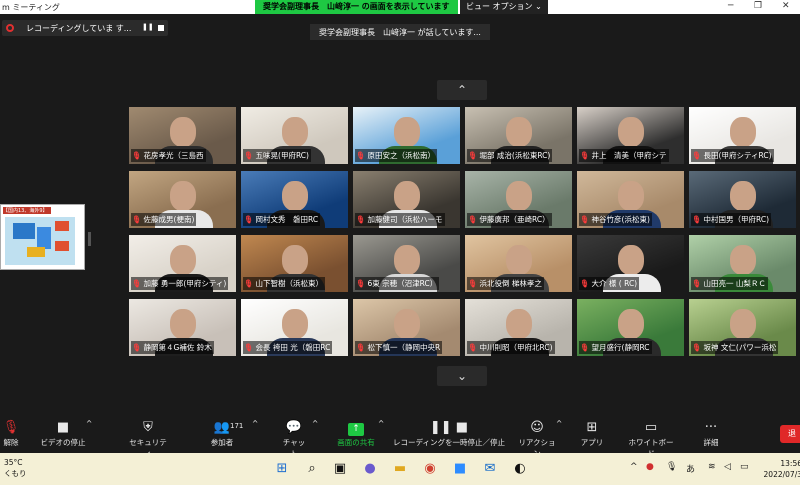 The image size is (800, 485). What do you see at coordinates (781, 474) in the screenshot?
I see `date-text: 2022/07/3` at bounding box center [781, 474].